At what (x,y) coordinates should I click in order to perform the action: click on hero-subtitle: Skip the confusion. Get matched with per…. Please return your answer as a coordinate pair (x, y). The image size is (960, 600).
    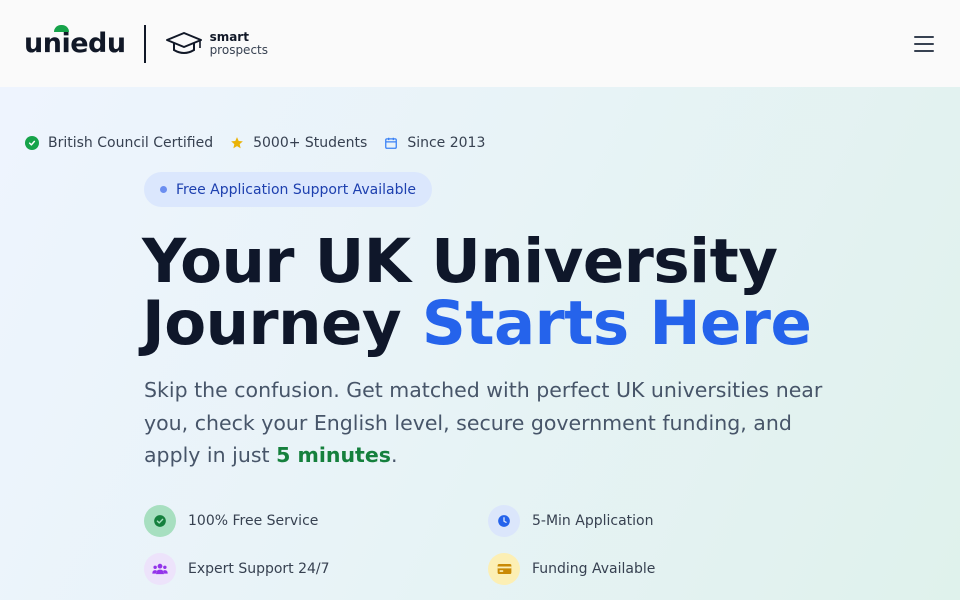
    Looking at the image, I should click on (484, 423).